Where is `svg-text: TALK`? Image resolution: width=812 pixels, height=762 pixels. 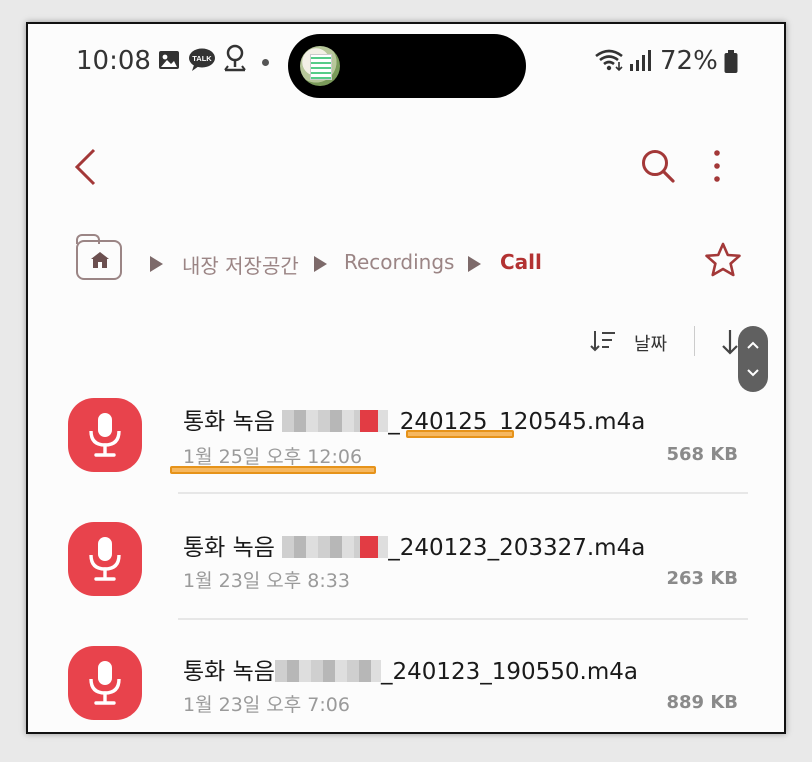
svg-text: TALK is located at coordinates (202, 58).